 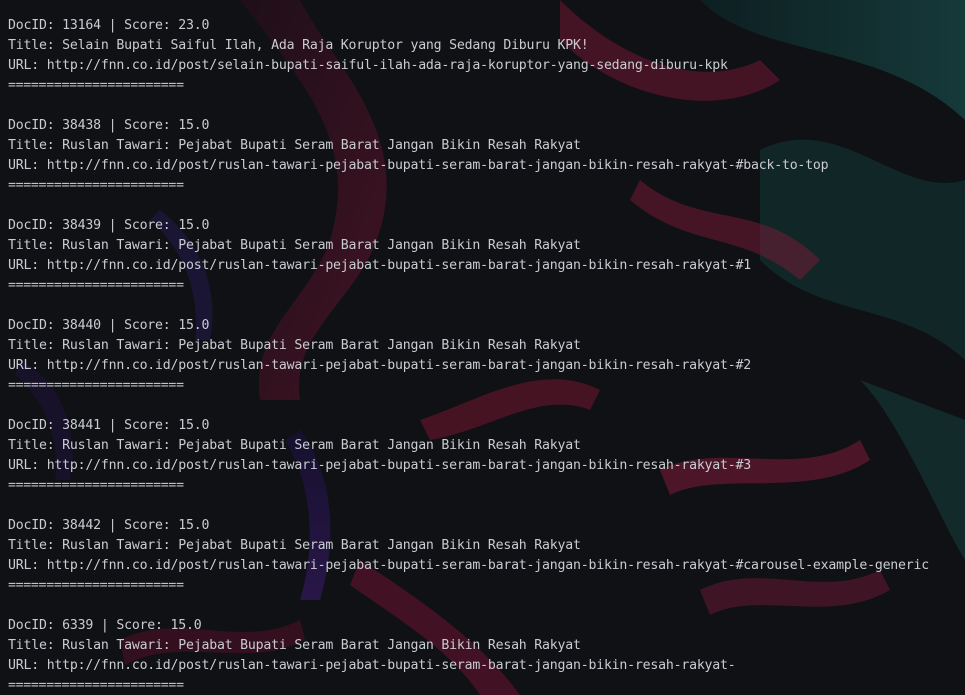 I want to click on result-header: DocID: 38441 | Score: 15.0, so click(x=109, y=425).